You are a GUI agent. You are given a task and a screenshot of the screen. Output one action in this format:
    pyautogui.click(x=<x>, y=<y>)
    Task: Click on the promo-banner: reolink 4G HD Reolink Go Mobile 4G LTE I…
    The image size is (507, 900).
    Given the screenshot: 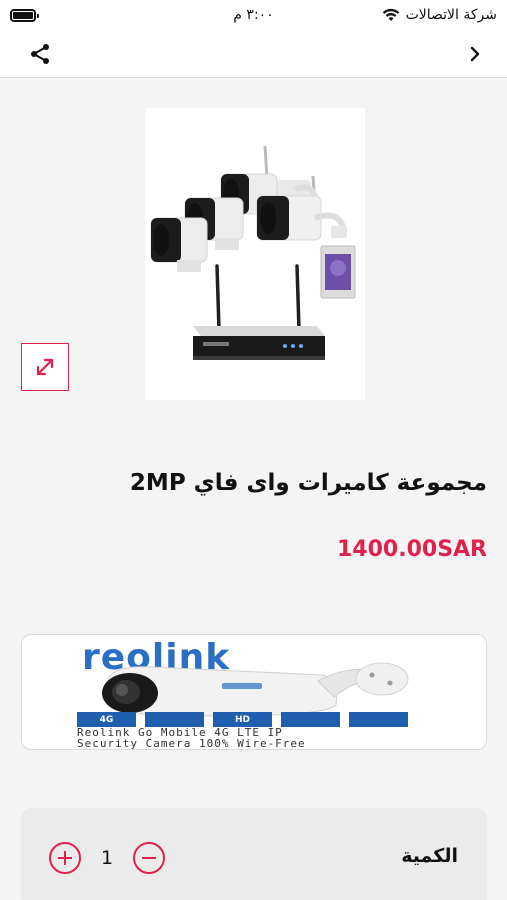 What is the action you would take?
    pyautogui.click(x=254, y=692)
    